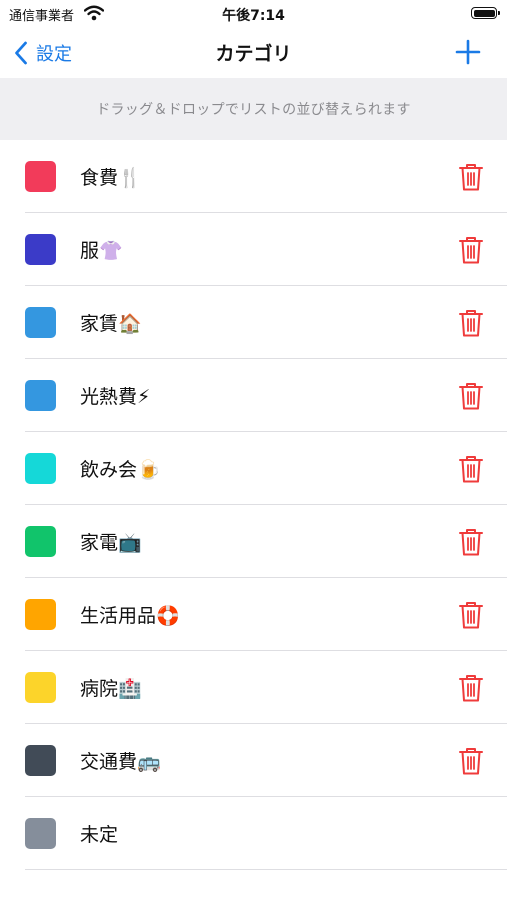 The width and height of the screenshot is (507, 900). I want to click on category-label: 光熱費⚡, so click(115, 397).